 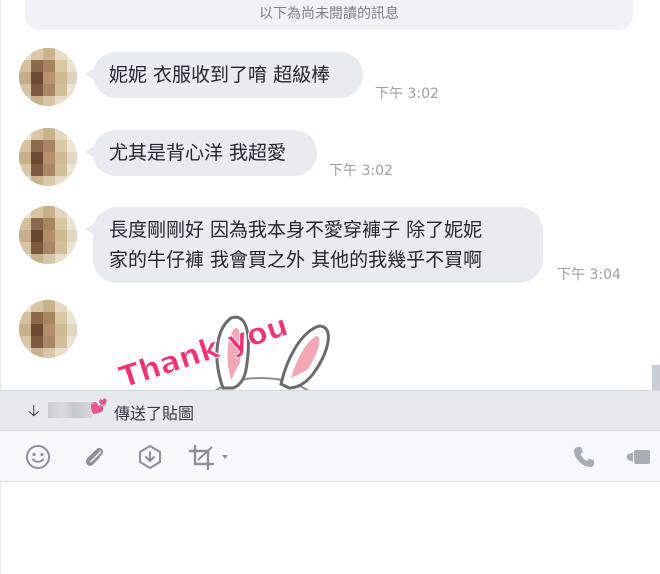 I want to click on message-text: 妮妮 衣服收到了唷 超級棒, so click(x=220, y=75).